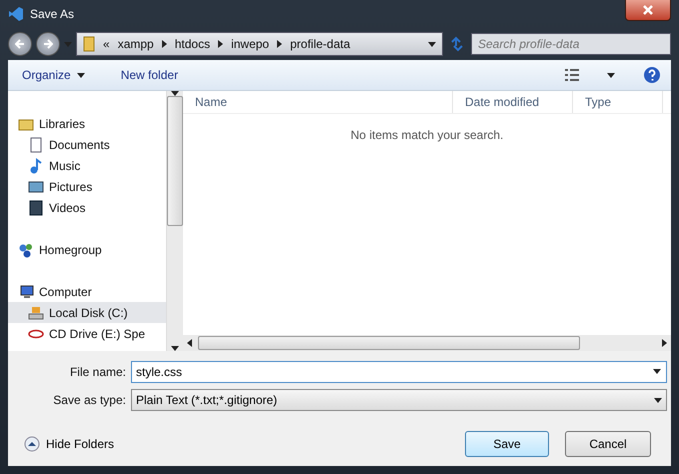 The height and width of the screenshot is (474, 679). What do you see at coordinates (513, 102) in the screenshot?
I see `column-header: Date modified` at bounding box center [513, 102].